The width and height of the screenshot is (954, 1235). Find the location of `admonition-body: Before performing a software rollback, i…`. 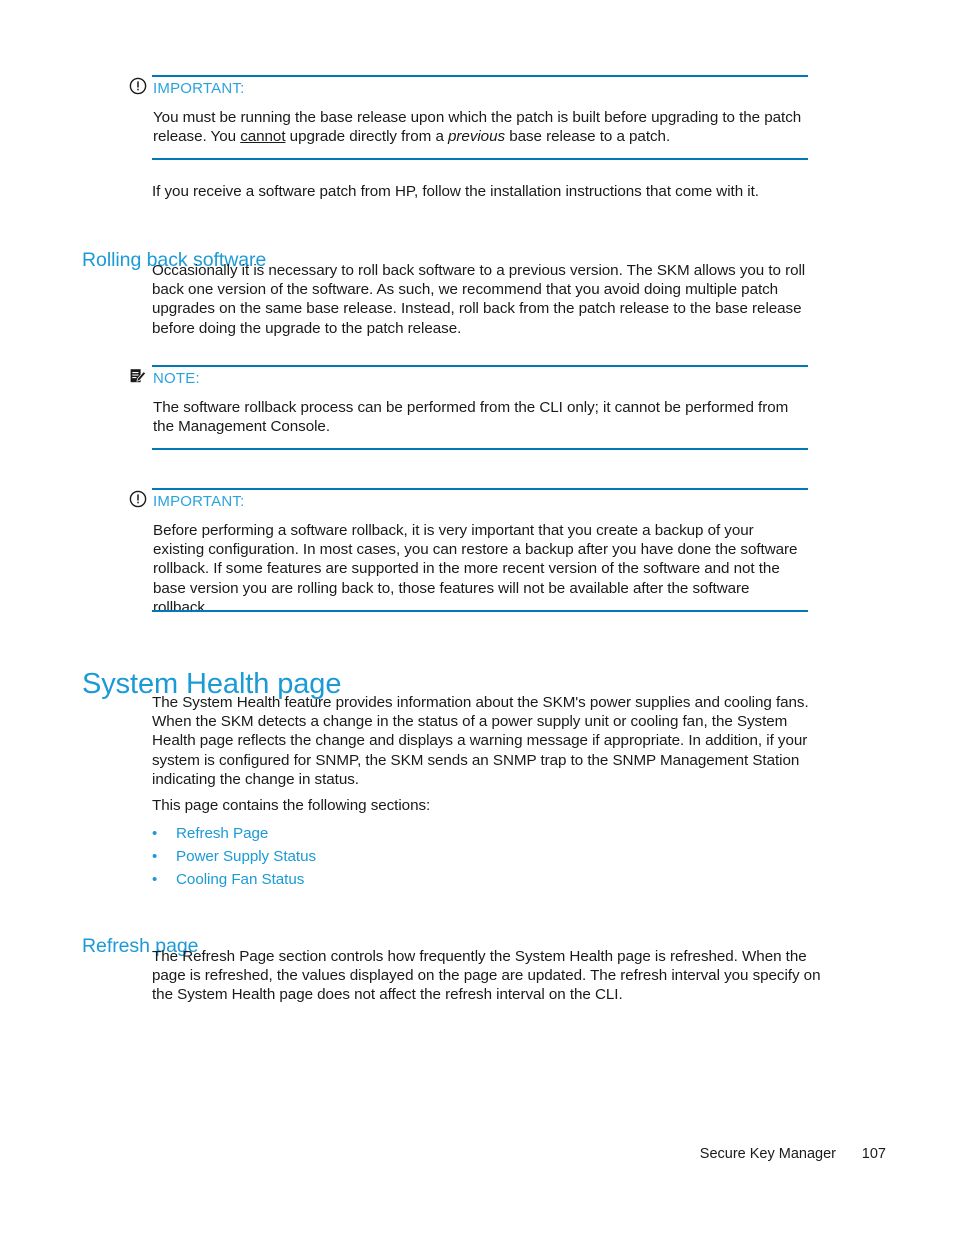

admonition-body: Before performing a software rollback, i… is located at coordinates (475, 569).